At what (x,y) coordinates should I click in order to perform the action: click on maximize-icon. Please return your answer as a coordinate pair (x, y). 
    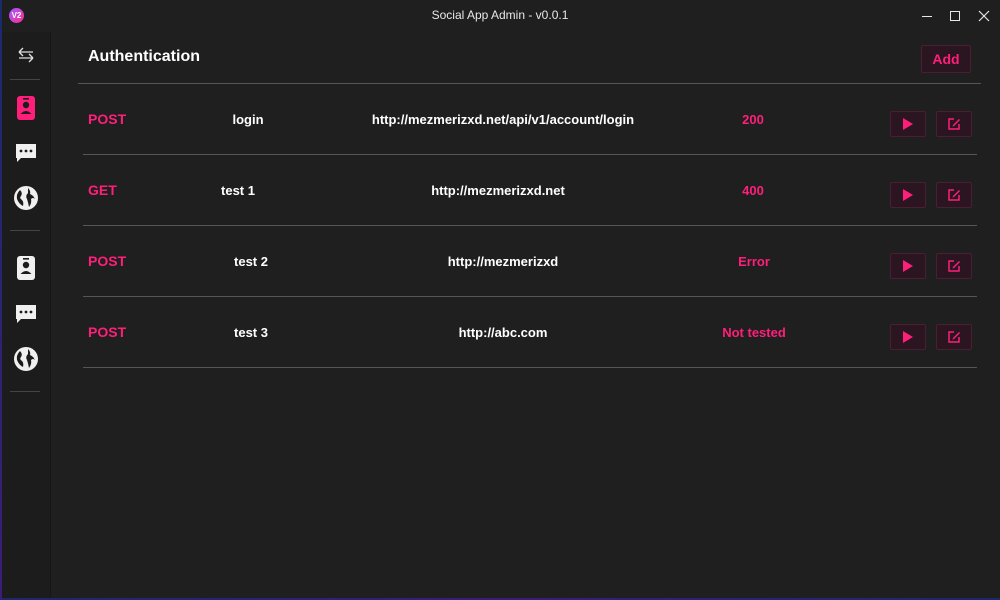
    Looking at the image, I should click on (955, 16).